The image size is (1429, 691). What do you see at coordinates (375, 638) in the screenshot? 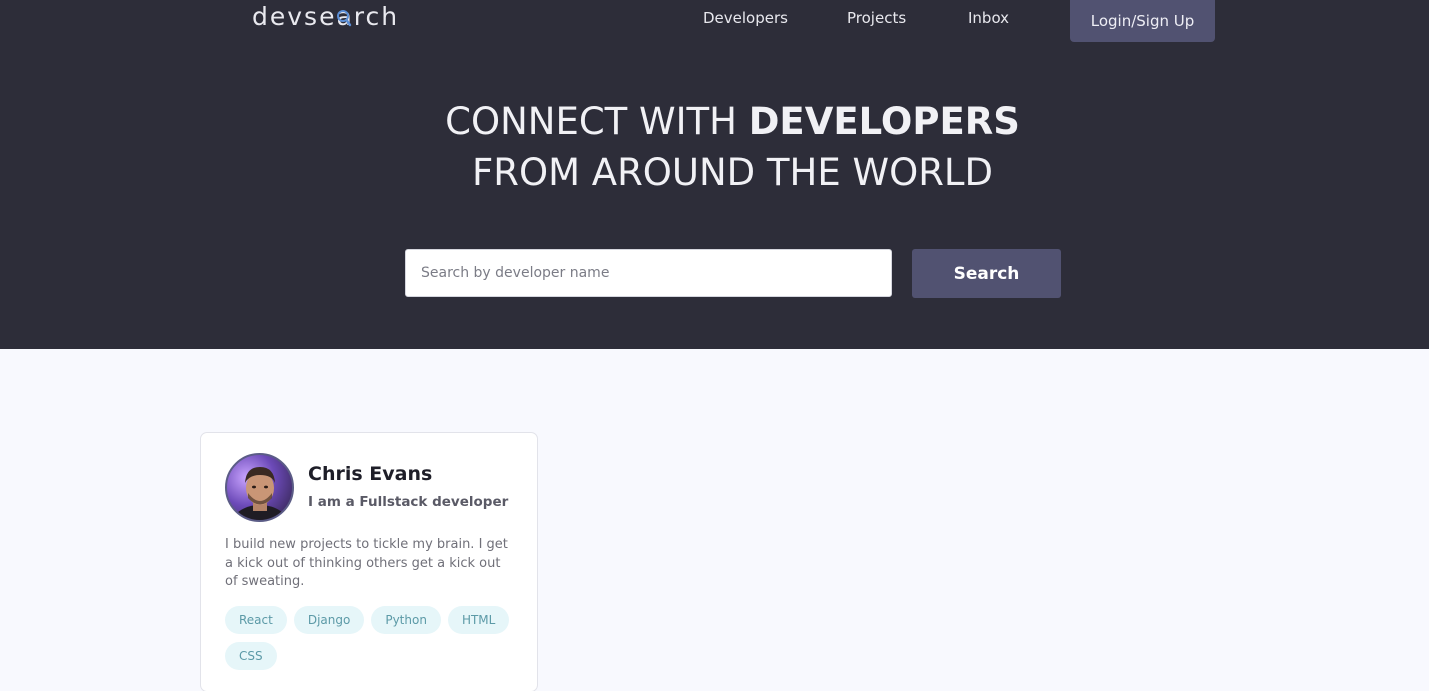
I see `skill-tags: React Django Python HTML CSS` at bounding box center [375, 638].